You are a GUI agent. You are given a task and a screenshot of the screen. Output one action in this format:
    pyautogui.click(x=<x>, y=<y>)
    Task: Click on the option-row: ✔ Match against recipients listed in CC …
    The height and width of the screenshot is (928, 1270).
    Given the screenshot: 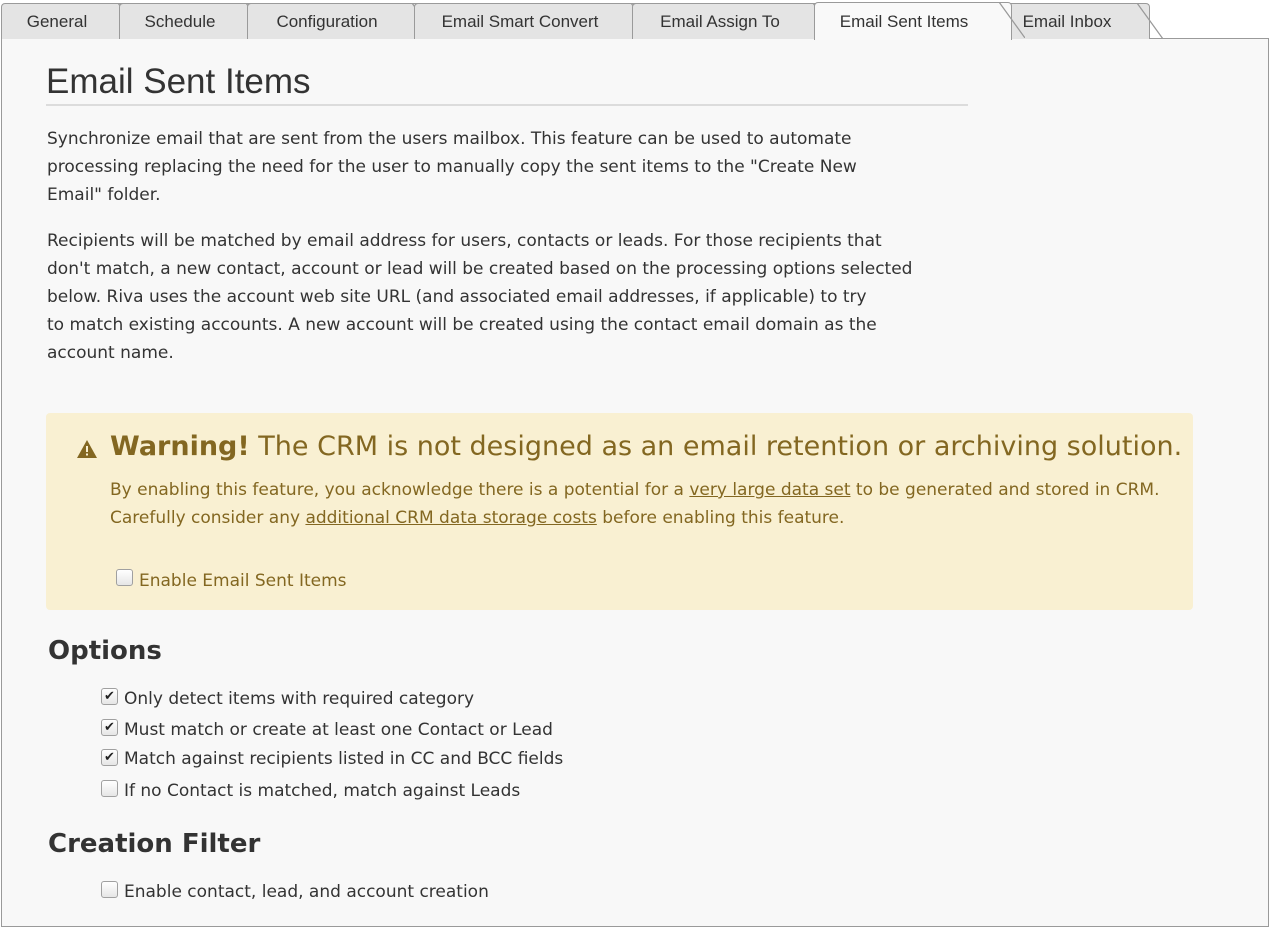 What is the action you would take?
    pyautogui.click(x=332, y=757)
    